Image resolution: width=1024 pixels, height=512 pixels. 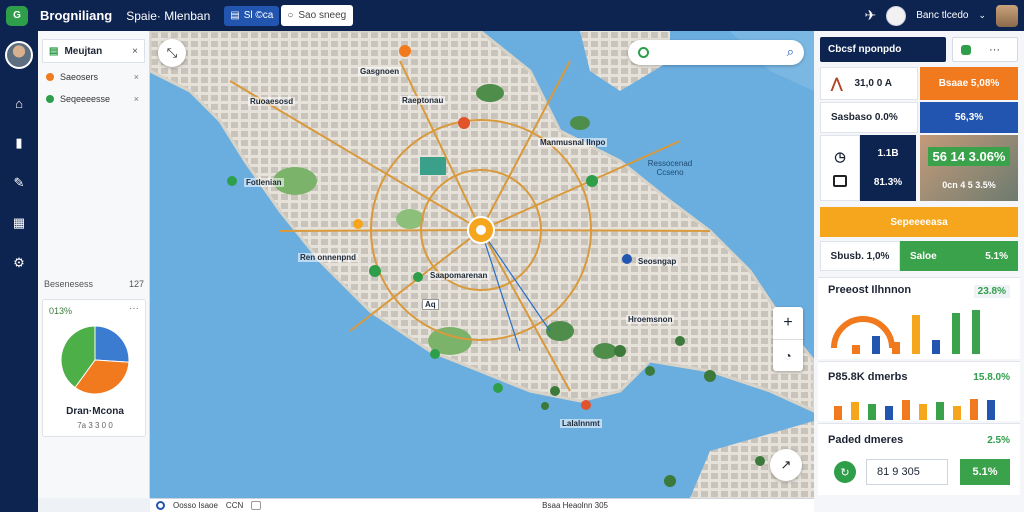 I want to click on banner-button: Sepeeeeasa, so click(x=919, y=222).